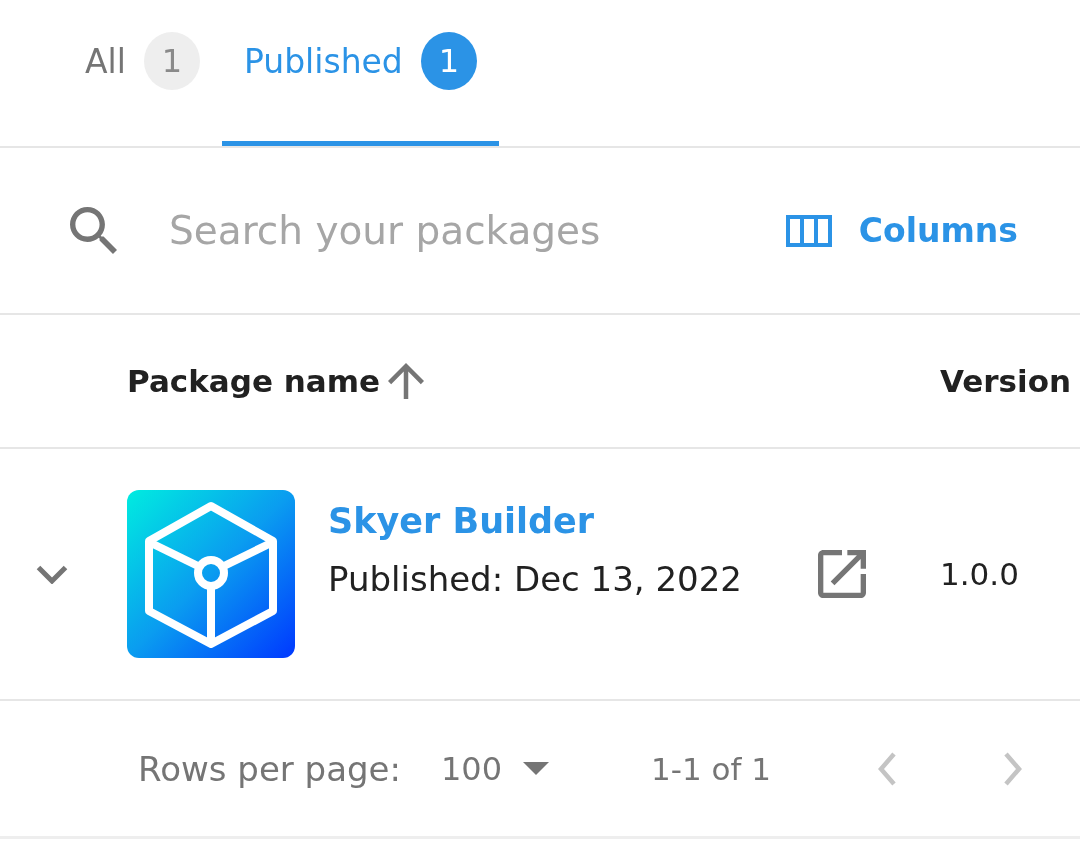 This screenshot has width=1080, height=841. Describe the element at coordinates (467, 230) in the screenshot. I see `search-field: Search your packages` at that location.